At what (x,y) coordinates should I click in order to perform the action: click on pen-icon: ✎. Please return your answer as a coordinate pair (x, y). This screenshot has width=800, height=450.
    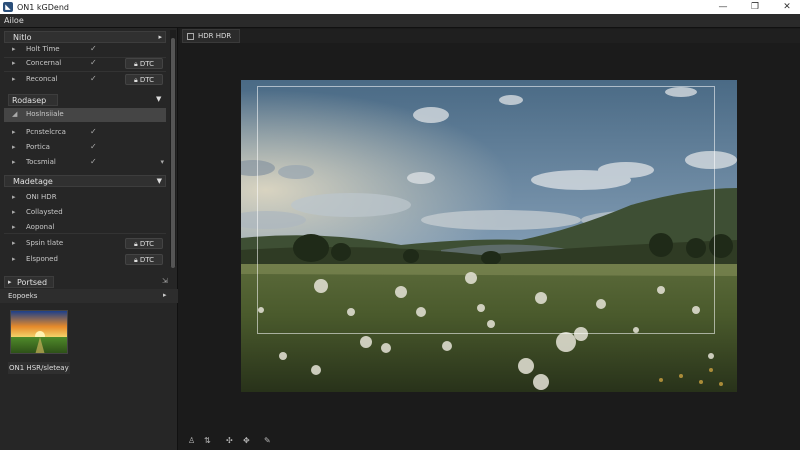
    Looking at the image, I should click on (267, 440).